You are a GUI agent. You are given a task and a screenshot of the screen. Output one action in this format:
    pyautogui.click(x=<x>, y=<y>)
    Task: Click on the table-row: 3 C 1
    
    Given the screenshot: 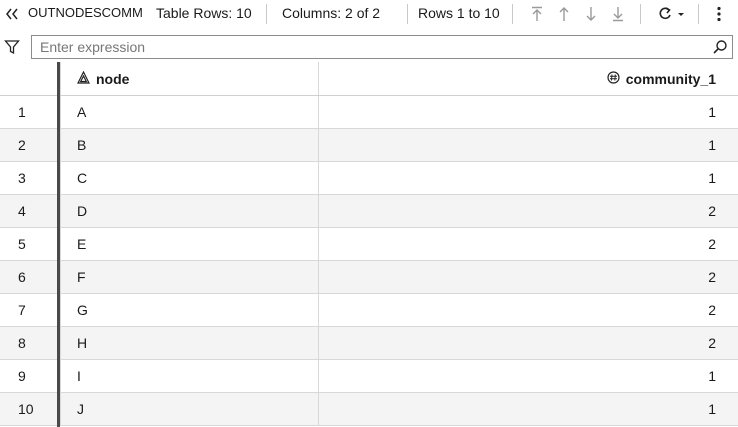 What is the action you would take?
    pyautogui.click(x=369, y=178)
    